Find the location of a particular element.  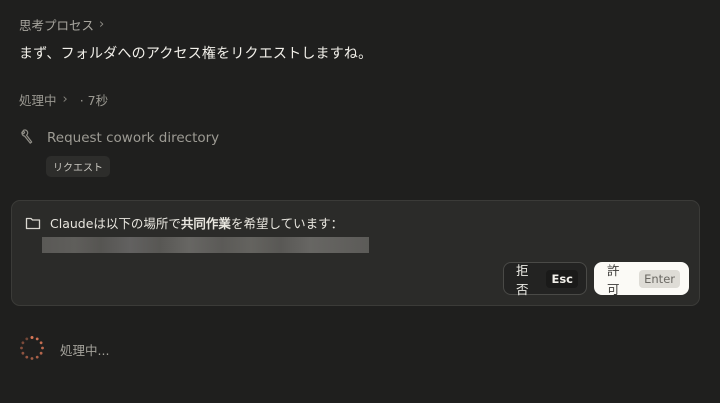

processing-label: 処理中 is located at coordinates (38, 100).